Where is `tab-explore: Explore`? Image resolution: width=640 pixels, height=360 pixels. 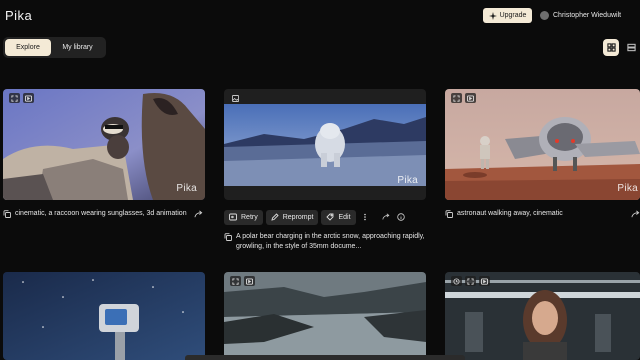 tab-explore: Explore is located at coordinates (28, 47).